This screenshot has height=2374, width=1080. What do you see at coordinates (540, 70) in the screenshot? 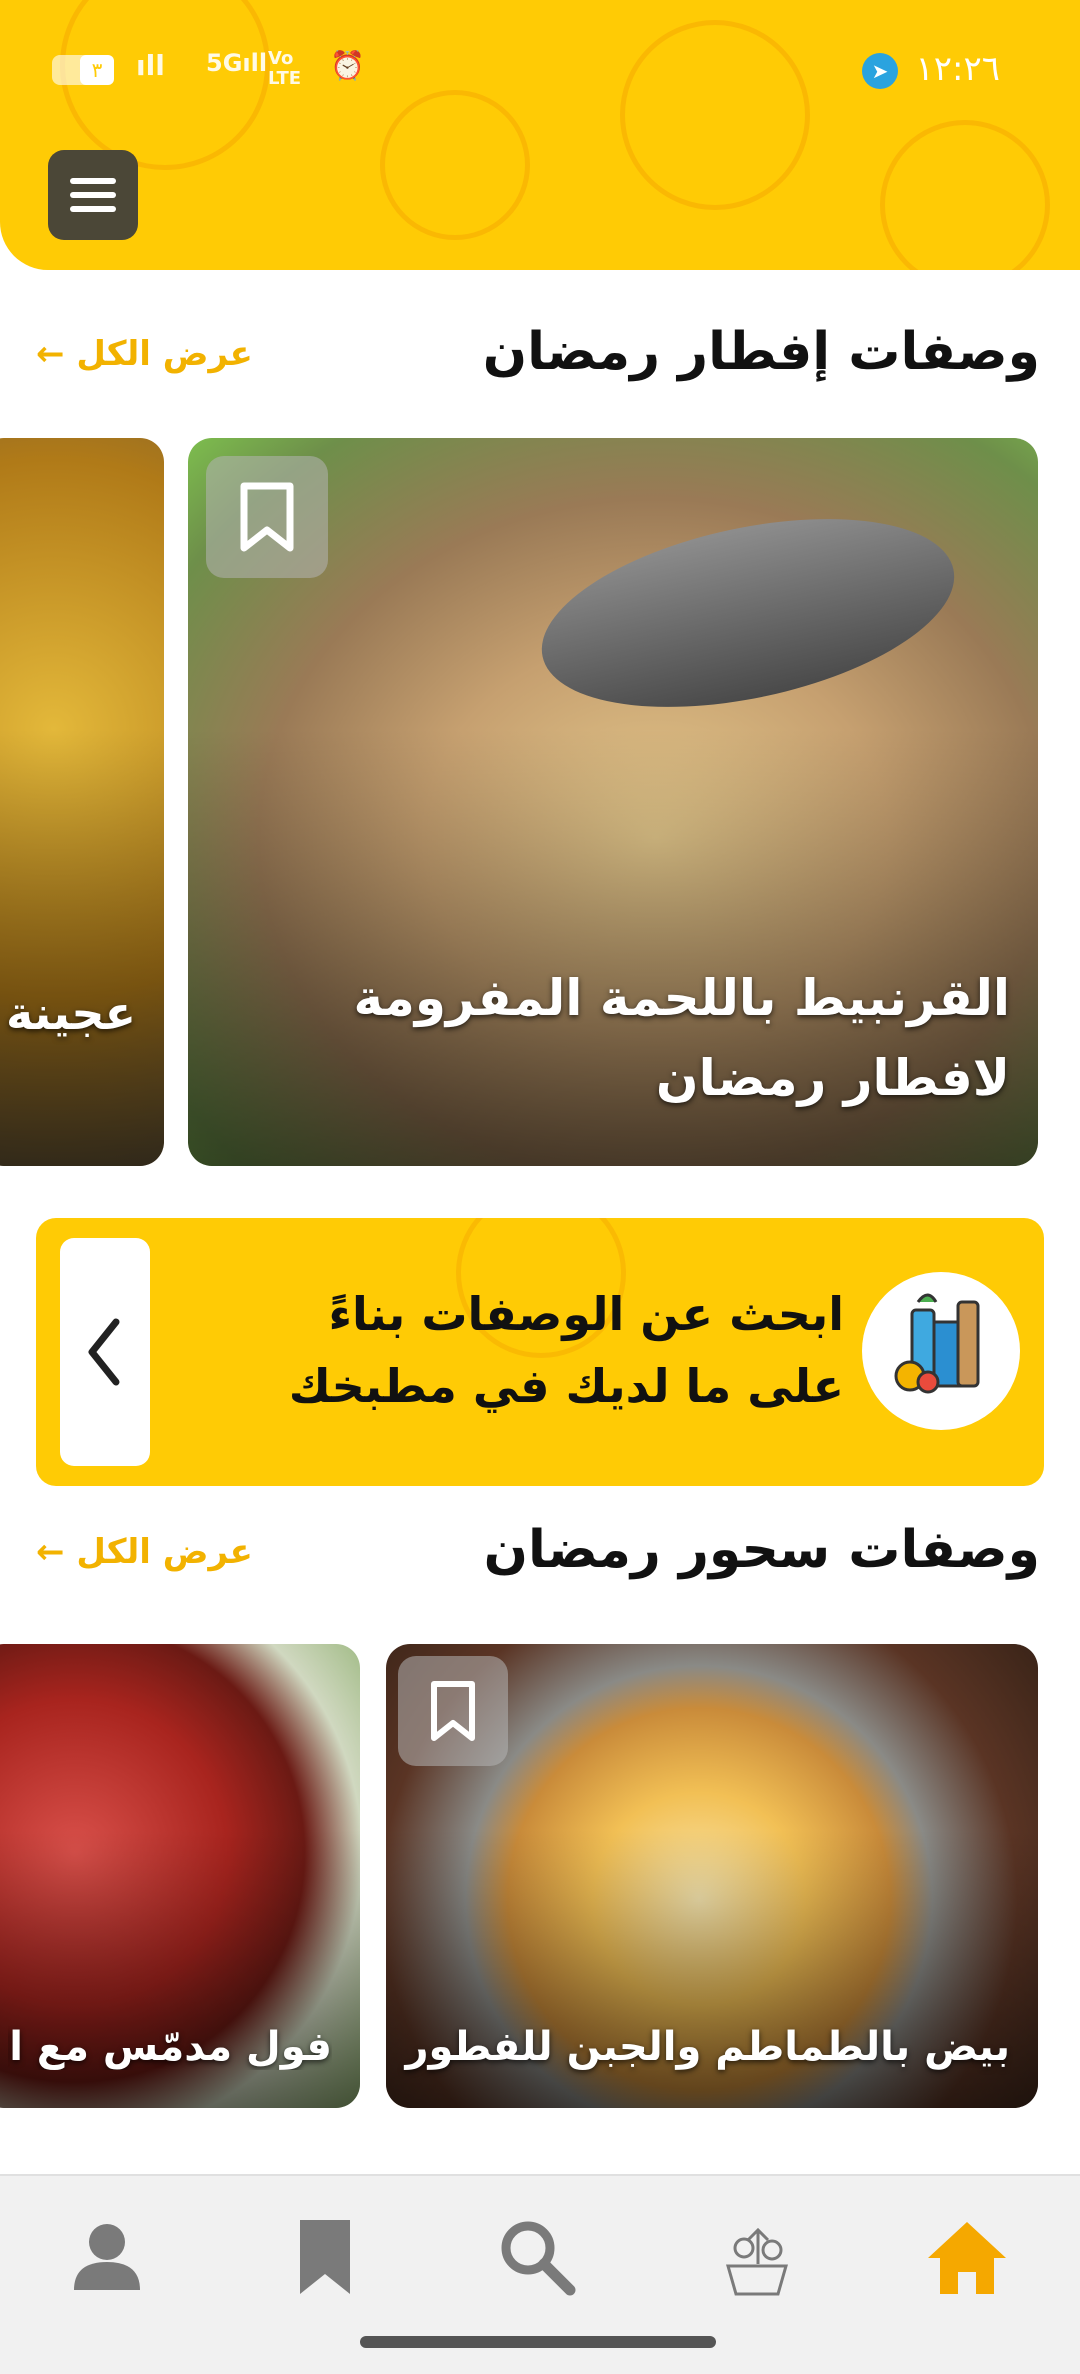
I see `status-bar: ٣ ıll 5Gıll Vo LTE ⏰ ➤ ١٢:٢٦` at bounding box center [540, 70].